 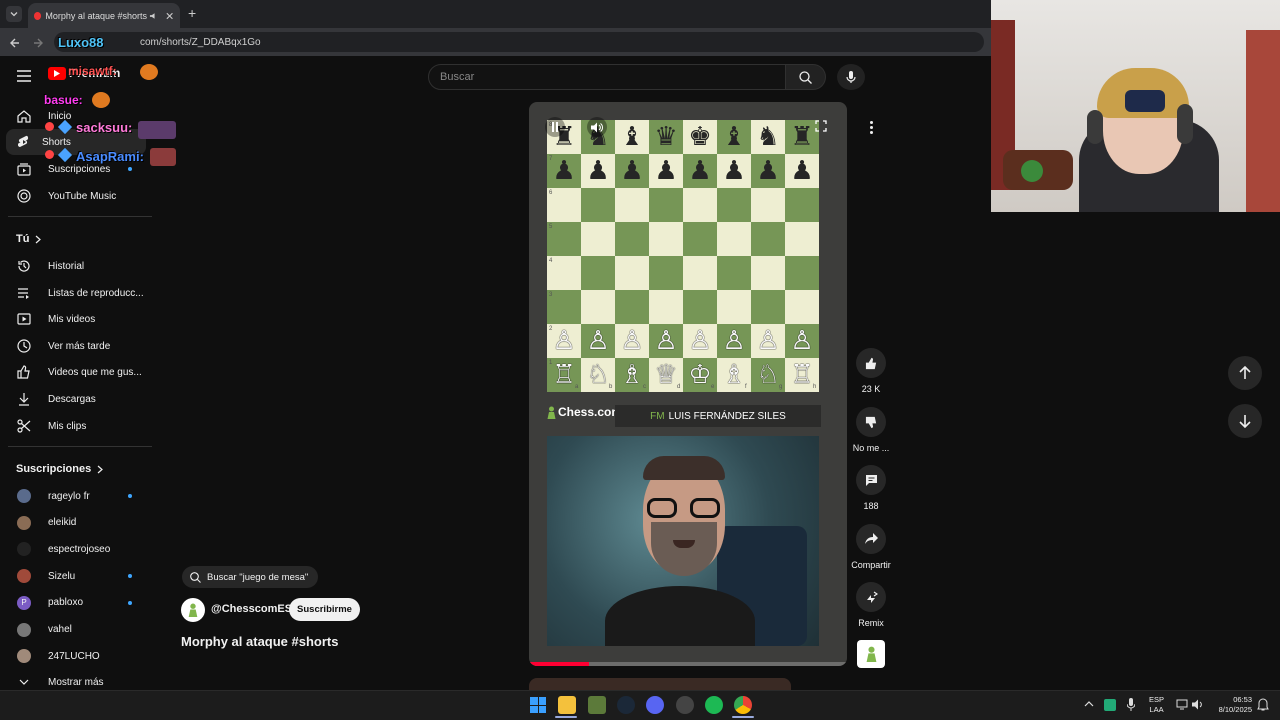 I want to click on file-explorer-icon, so click(x=567, y=705).